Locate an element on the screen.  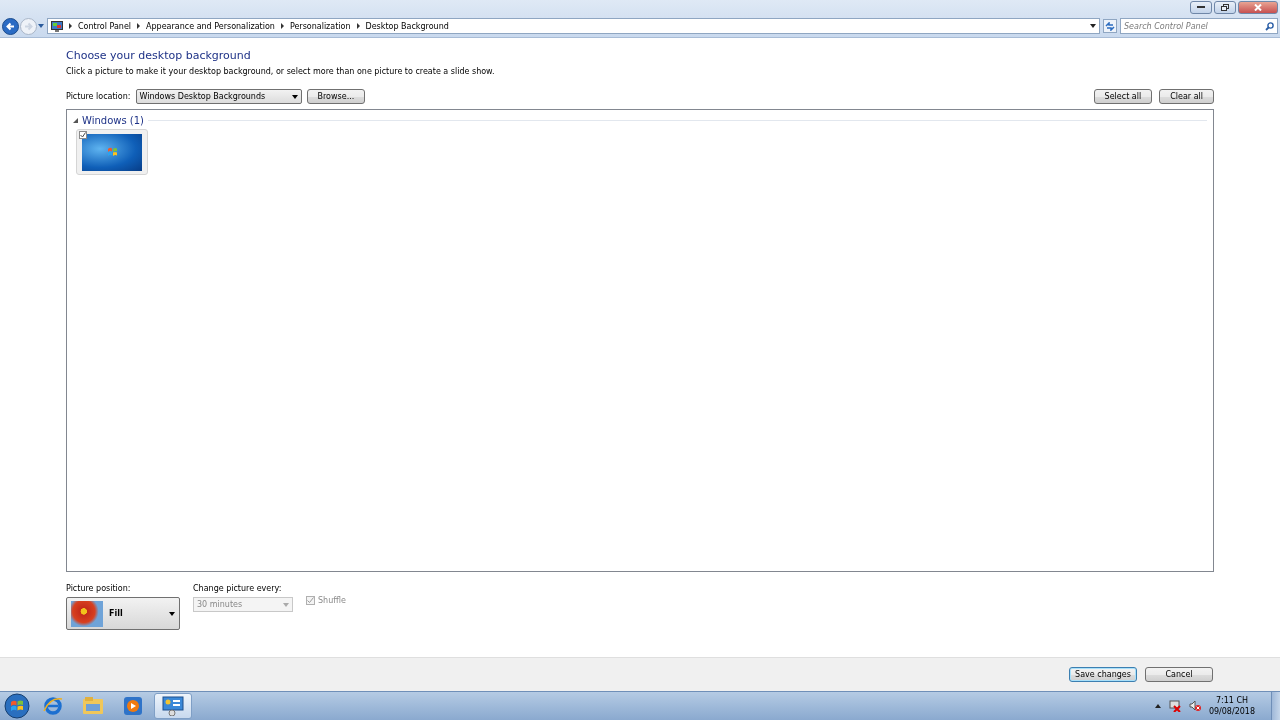
minimize-icon is located at coordinates (1201, 7).